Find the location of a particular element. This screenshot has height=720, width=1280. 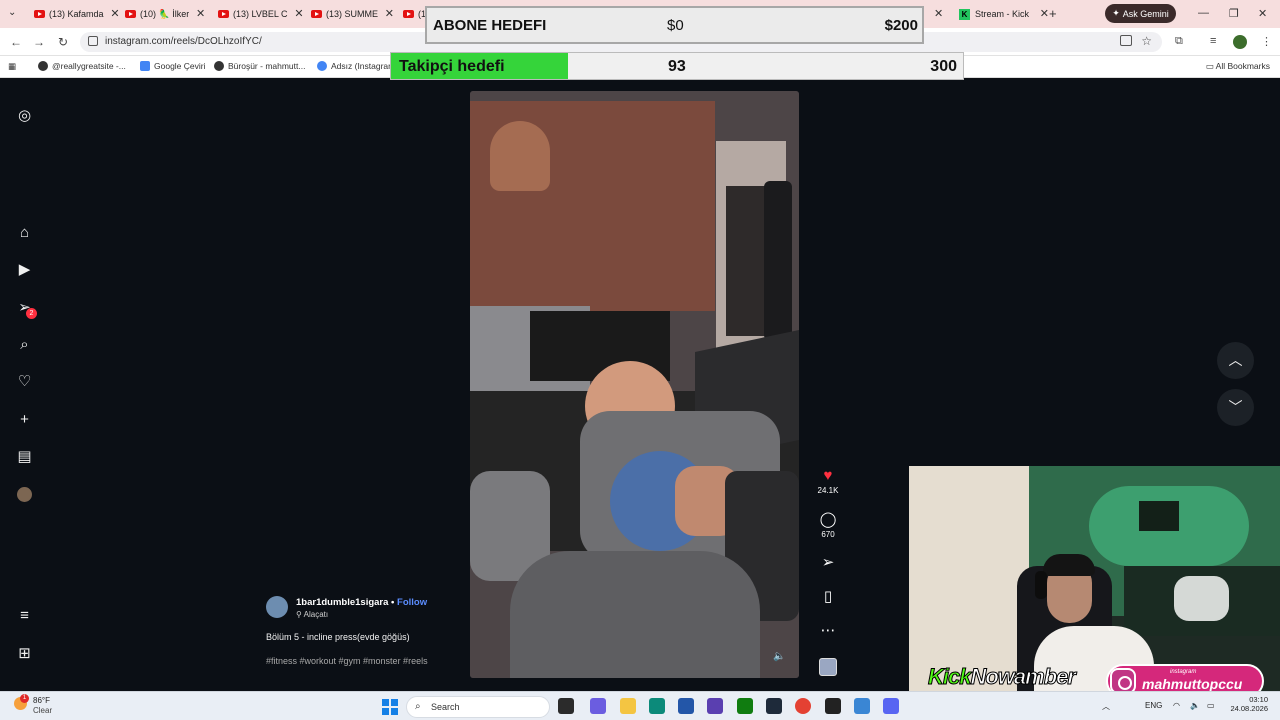

forward-icon: → is located at coordinates (39, 42).